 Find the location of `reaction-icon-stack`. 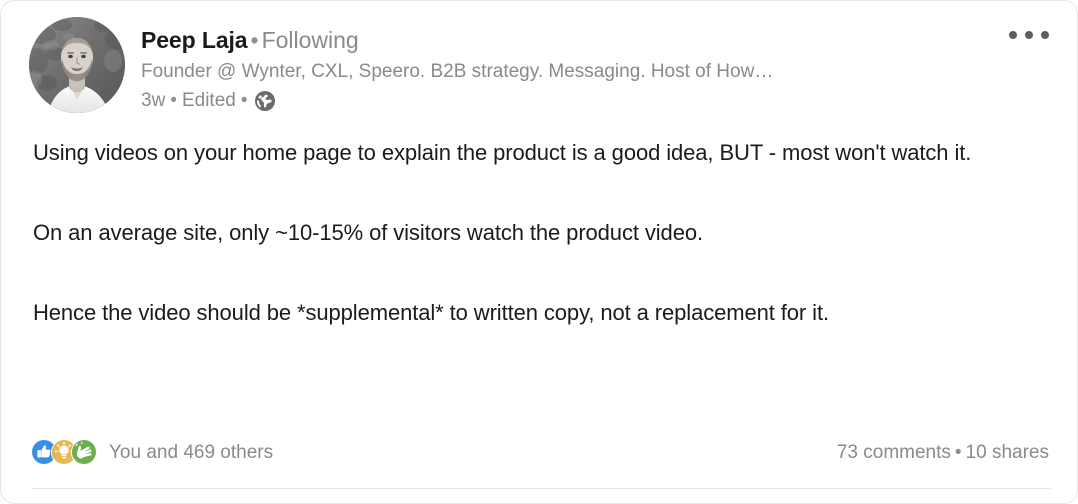

reaction-icon-stack is located at coordinates (64, 452).